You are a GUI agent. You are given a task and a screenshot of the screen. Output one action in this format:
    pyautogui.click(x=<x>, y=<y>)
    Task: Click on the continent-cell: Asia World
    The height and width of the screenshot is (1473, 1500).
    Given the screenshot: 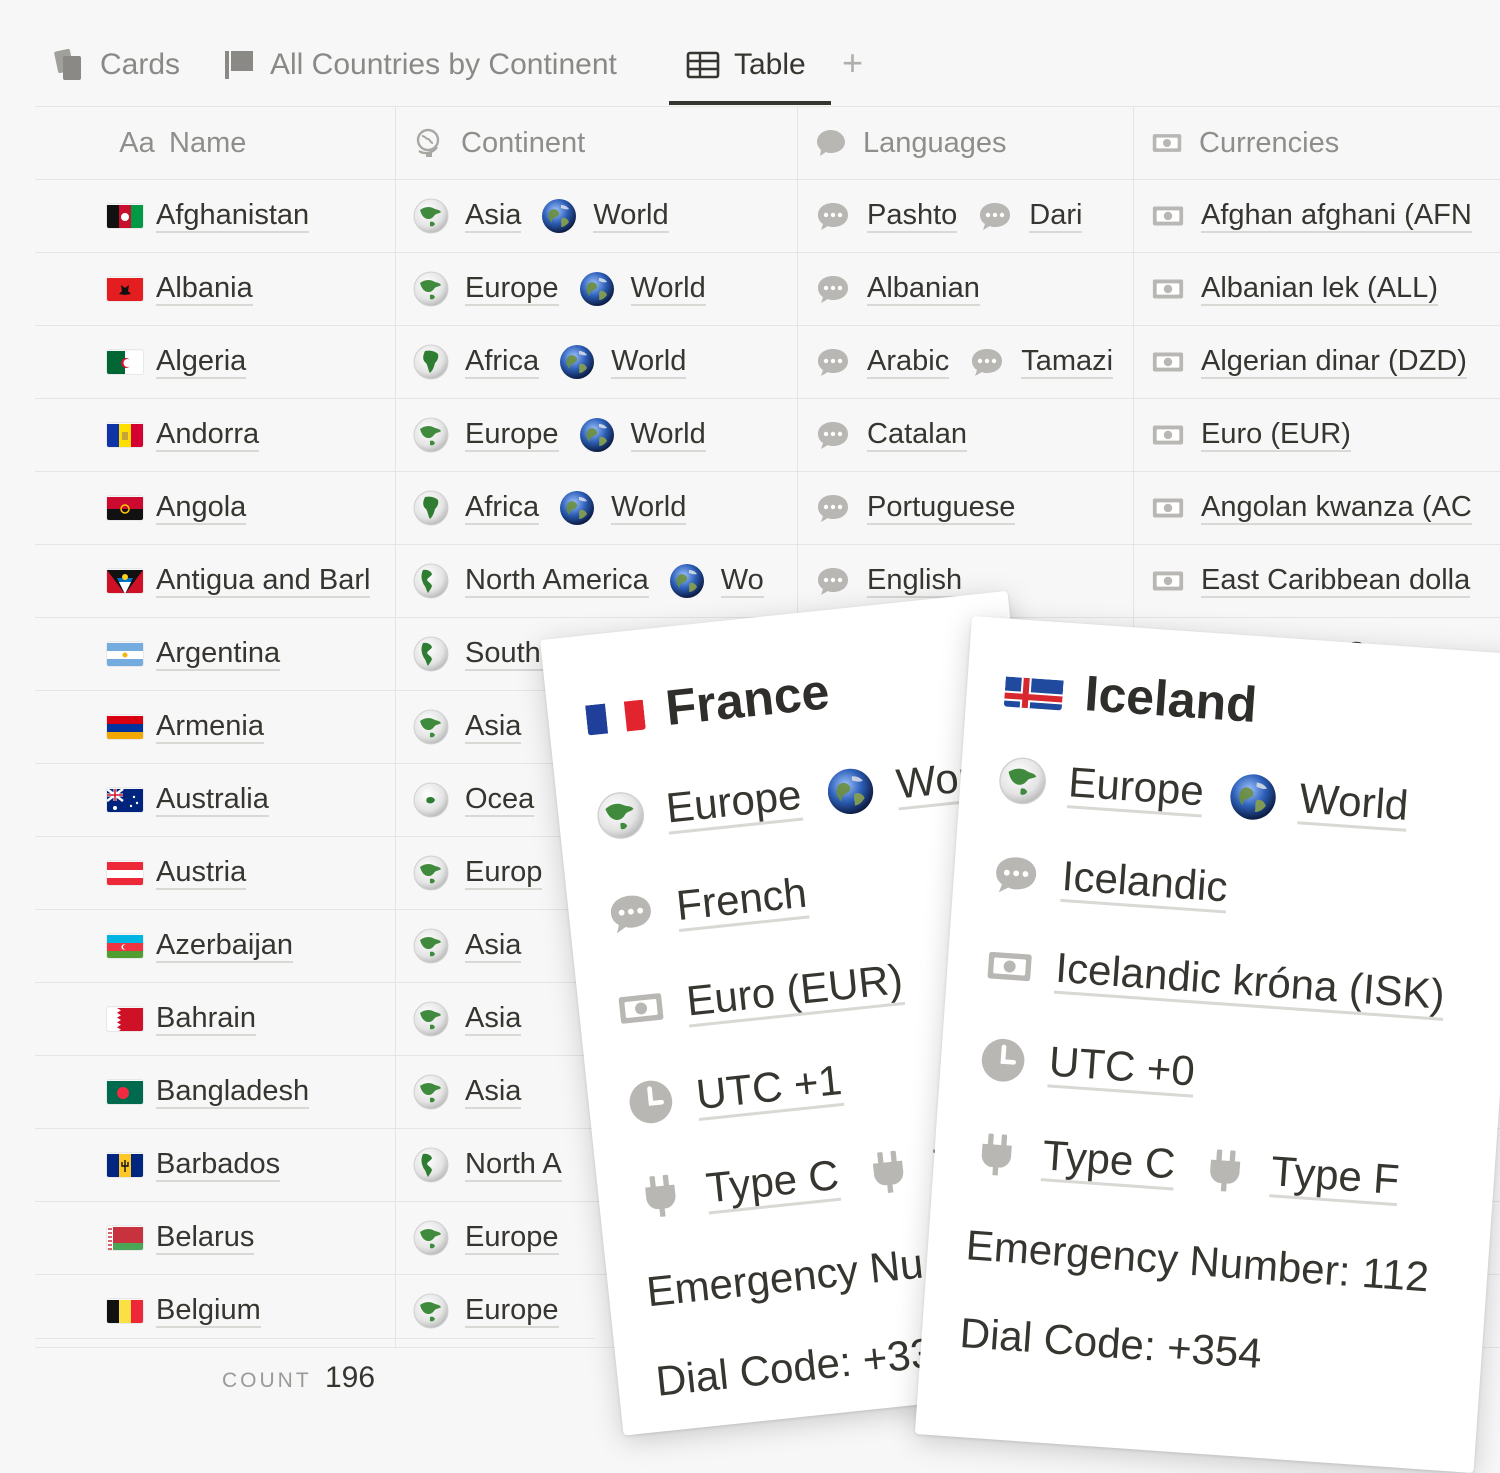 What is the action you would take?
    pyautogui.click(x=596, y=216)
    